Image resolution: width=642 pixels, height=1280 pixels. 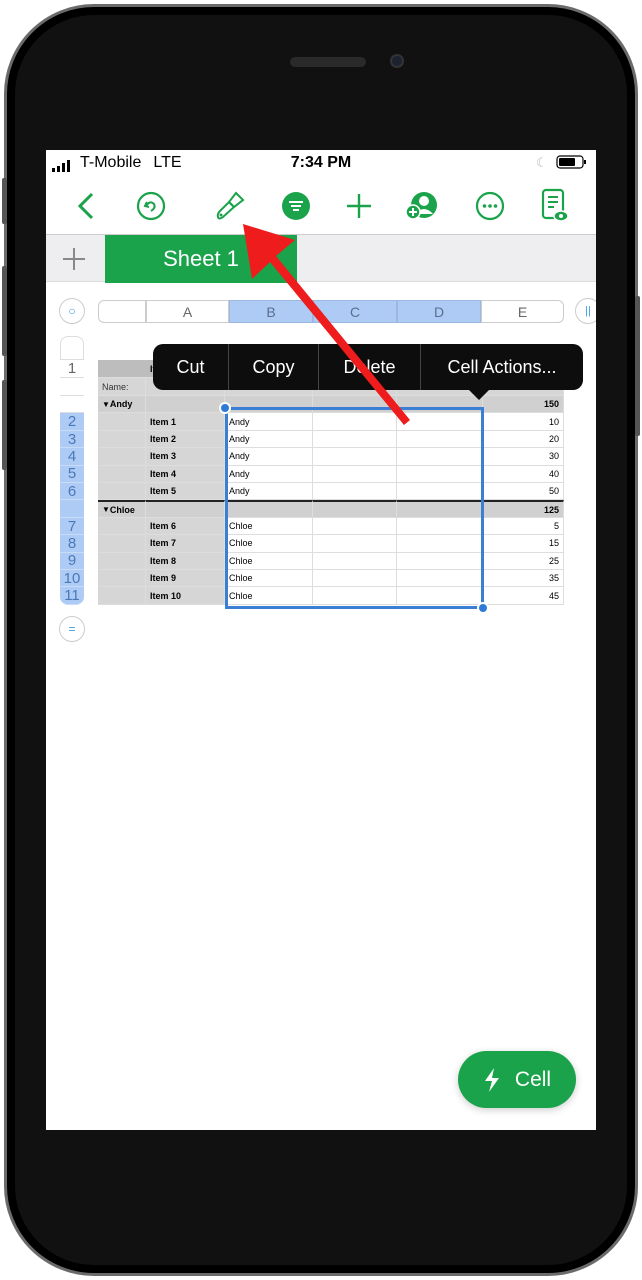 I want to click on item-name-cell: Item 10, so click(x=185, y=596).